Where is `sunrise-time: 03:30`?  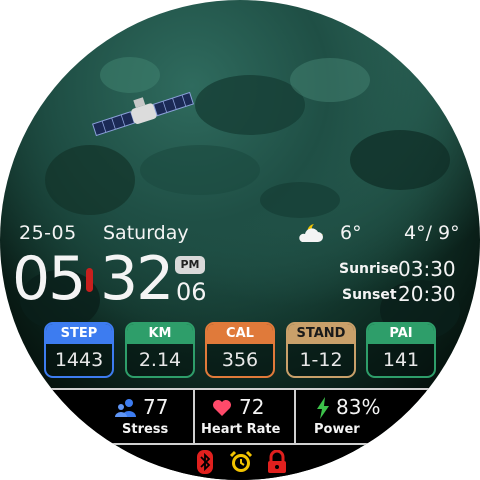
sunrise-time: 03:30 is located at coordinates (427, 269).